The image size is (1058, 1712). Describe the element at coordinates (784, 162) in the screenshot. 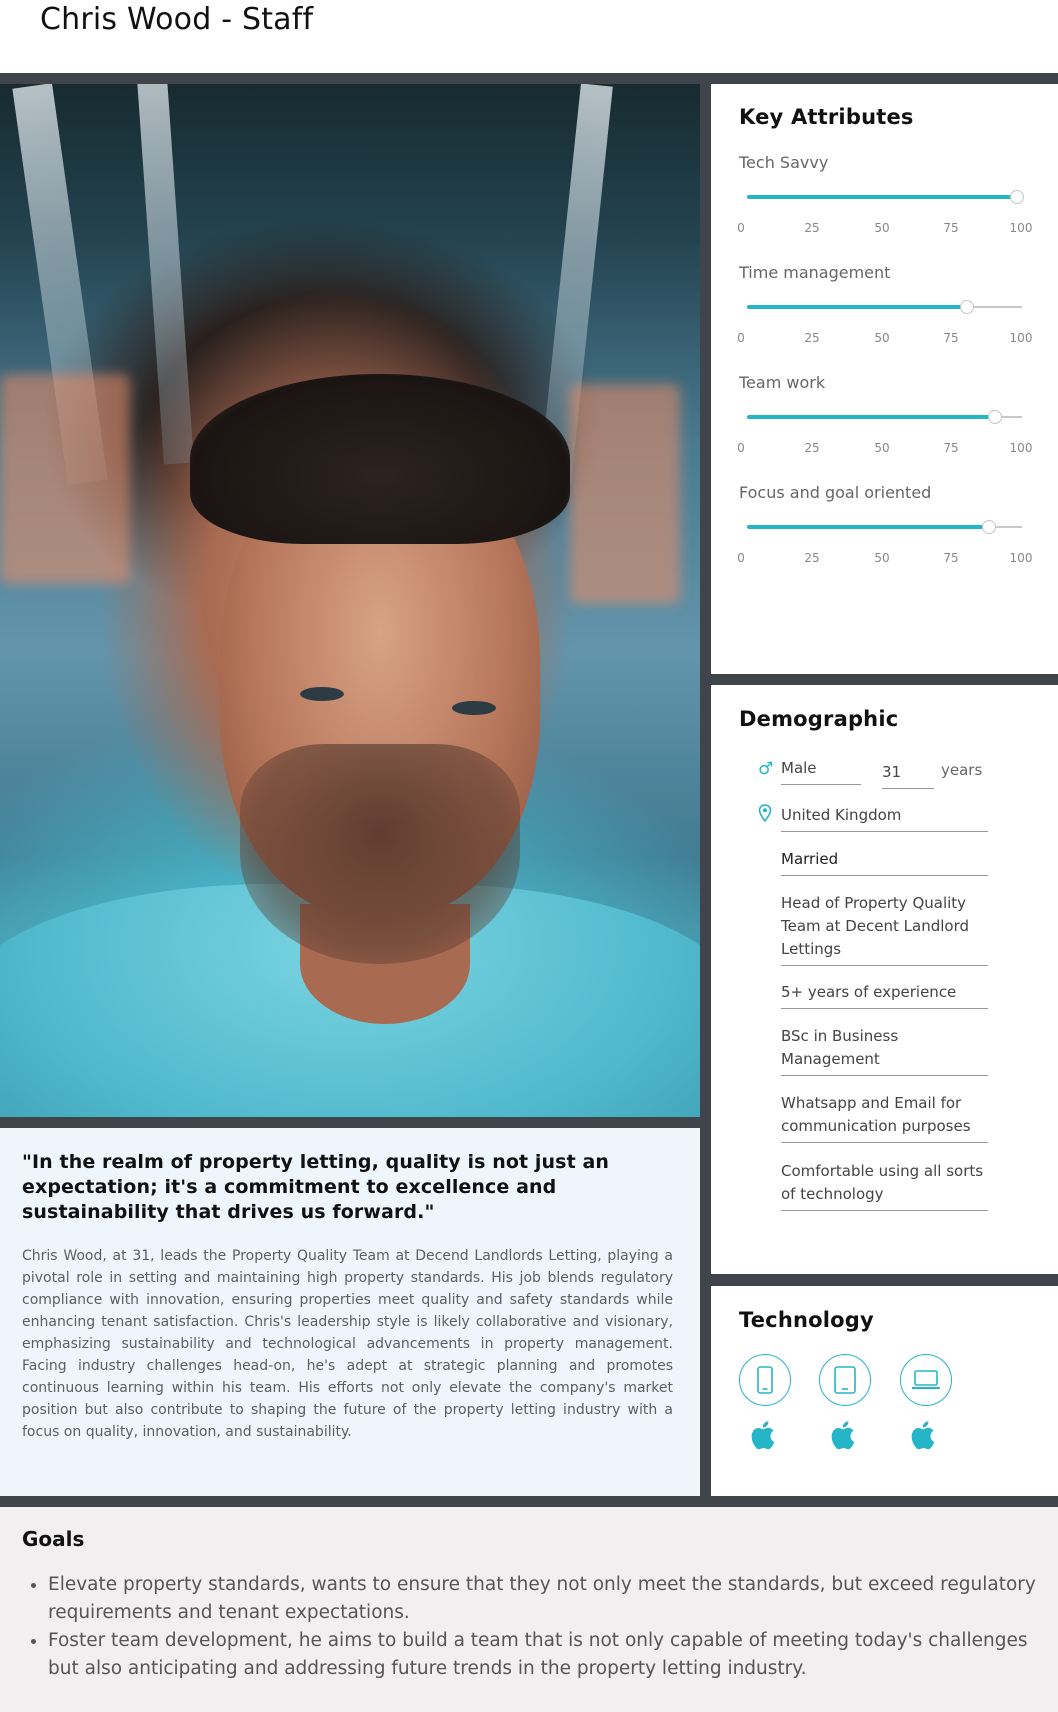

I see `slider-label: Tech Savvy` at that location.